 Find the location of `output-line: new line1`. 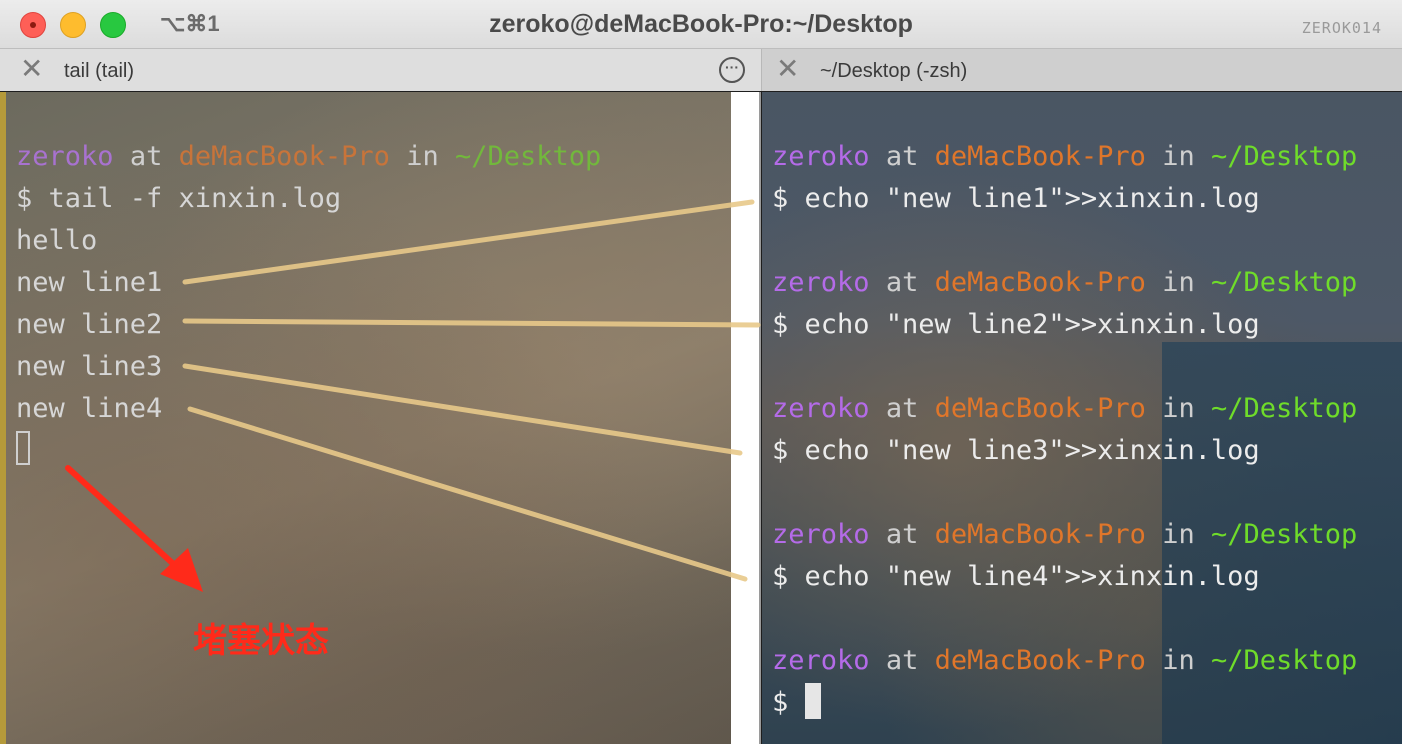

output-line: new line1 is located at coordinates (89, 282).